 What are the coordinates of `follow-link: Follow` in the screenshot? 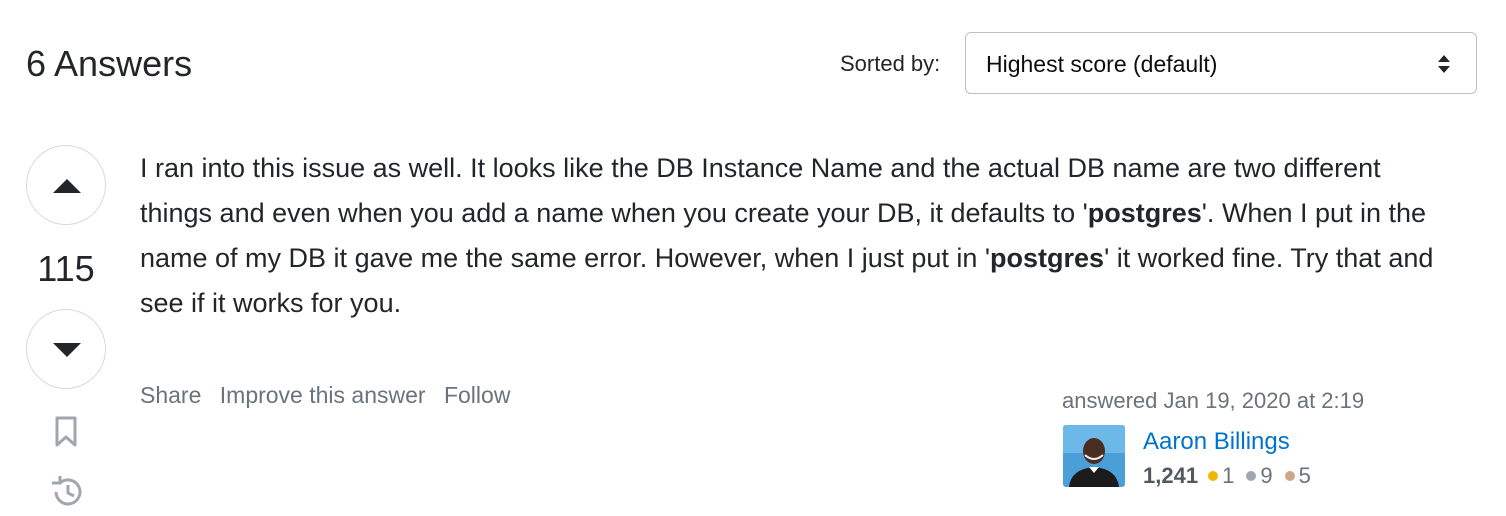 It's located at (477, 395).